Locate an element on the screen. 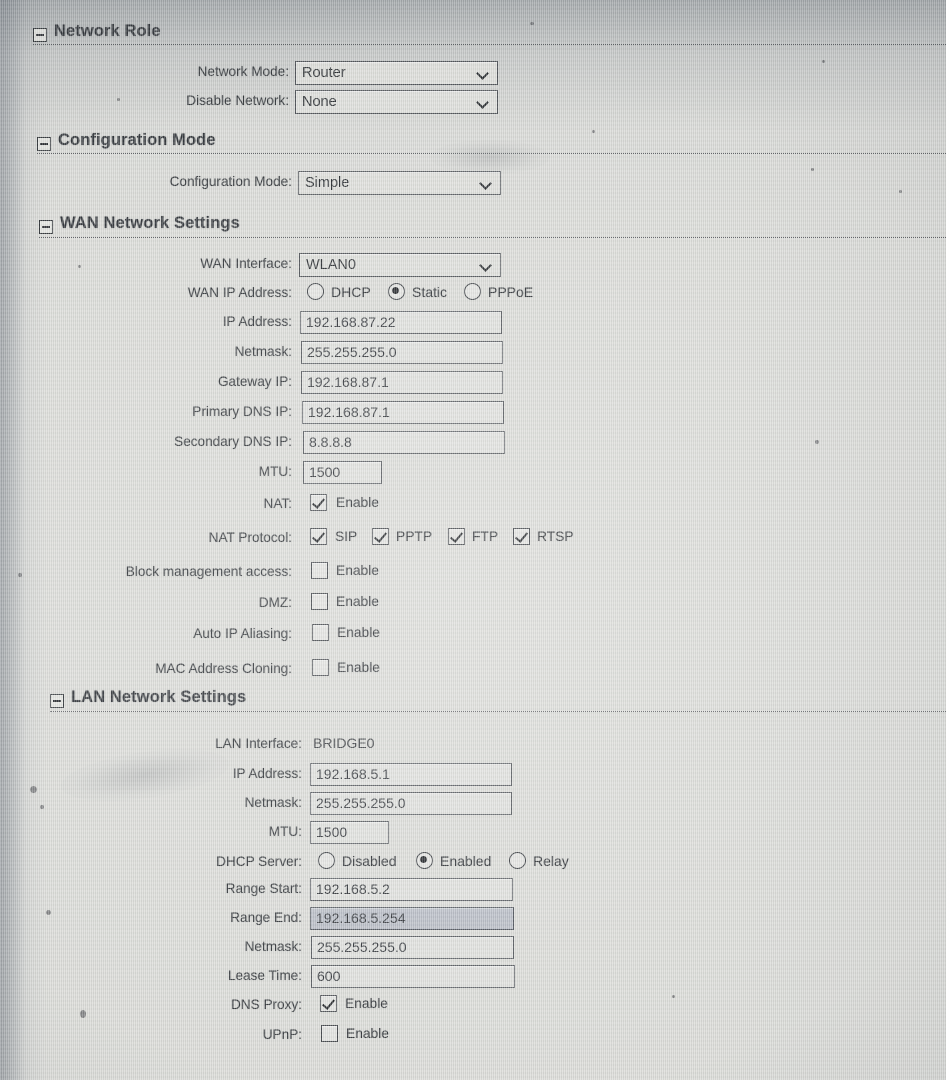  dhcp-netmask-input: 255.255.255.0 is located at coordinates (412, 947).